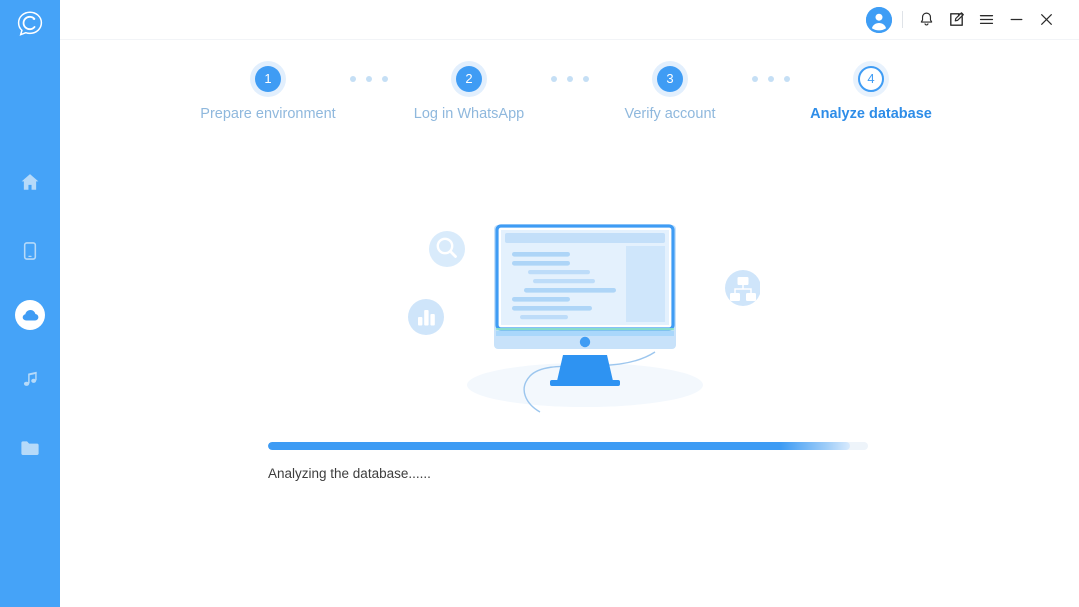 This screenshot has width=1079, height=607. I want to click on step-number: 3, so click(670, 79).